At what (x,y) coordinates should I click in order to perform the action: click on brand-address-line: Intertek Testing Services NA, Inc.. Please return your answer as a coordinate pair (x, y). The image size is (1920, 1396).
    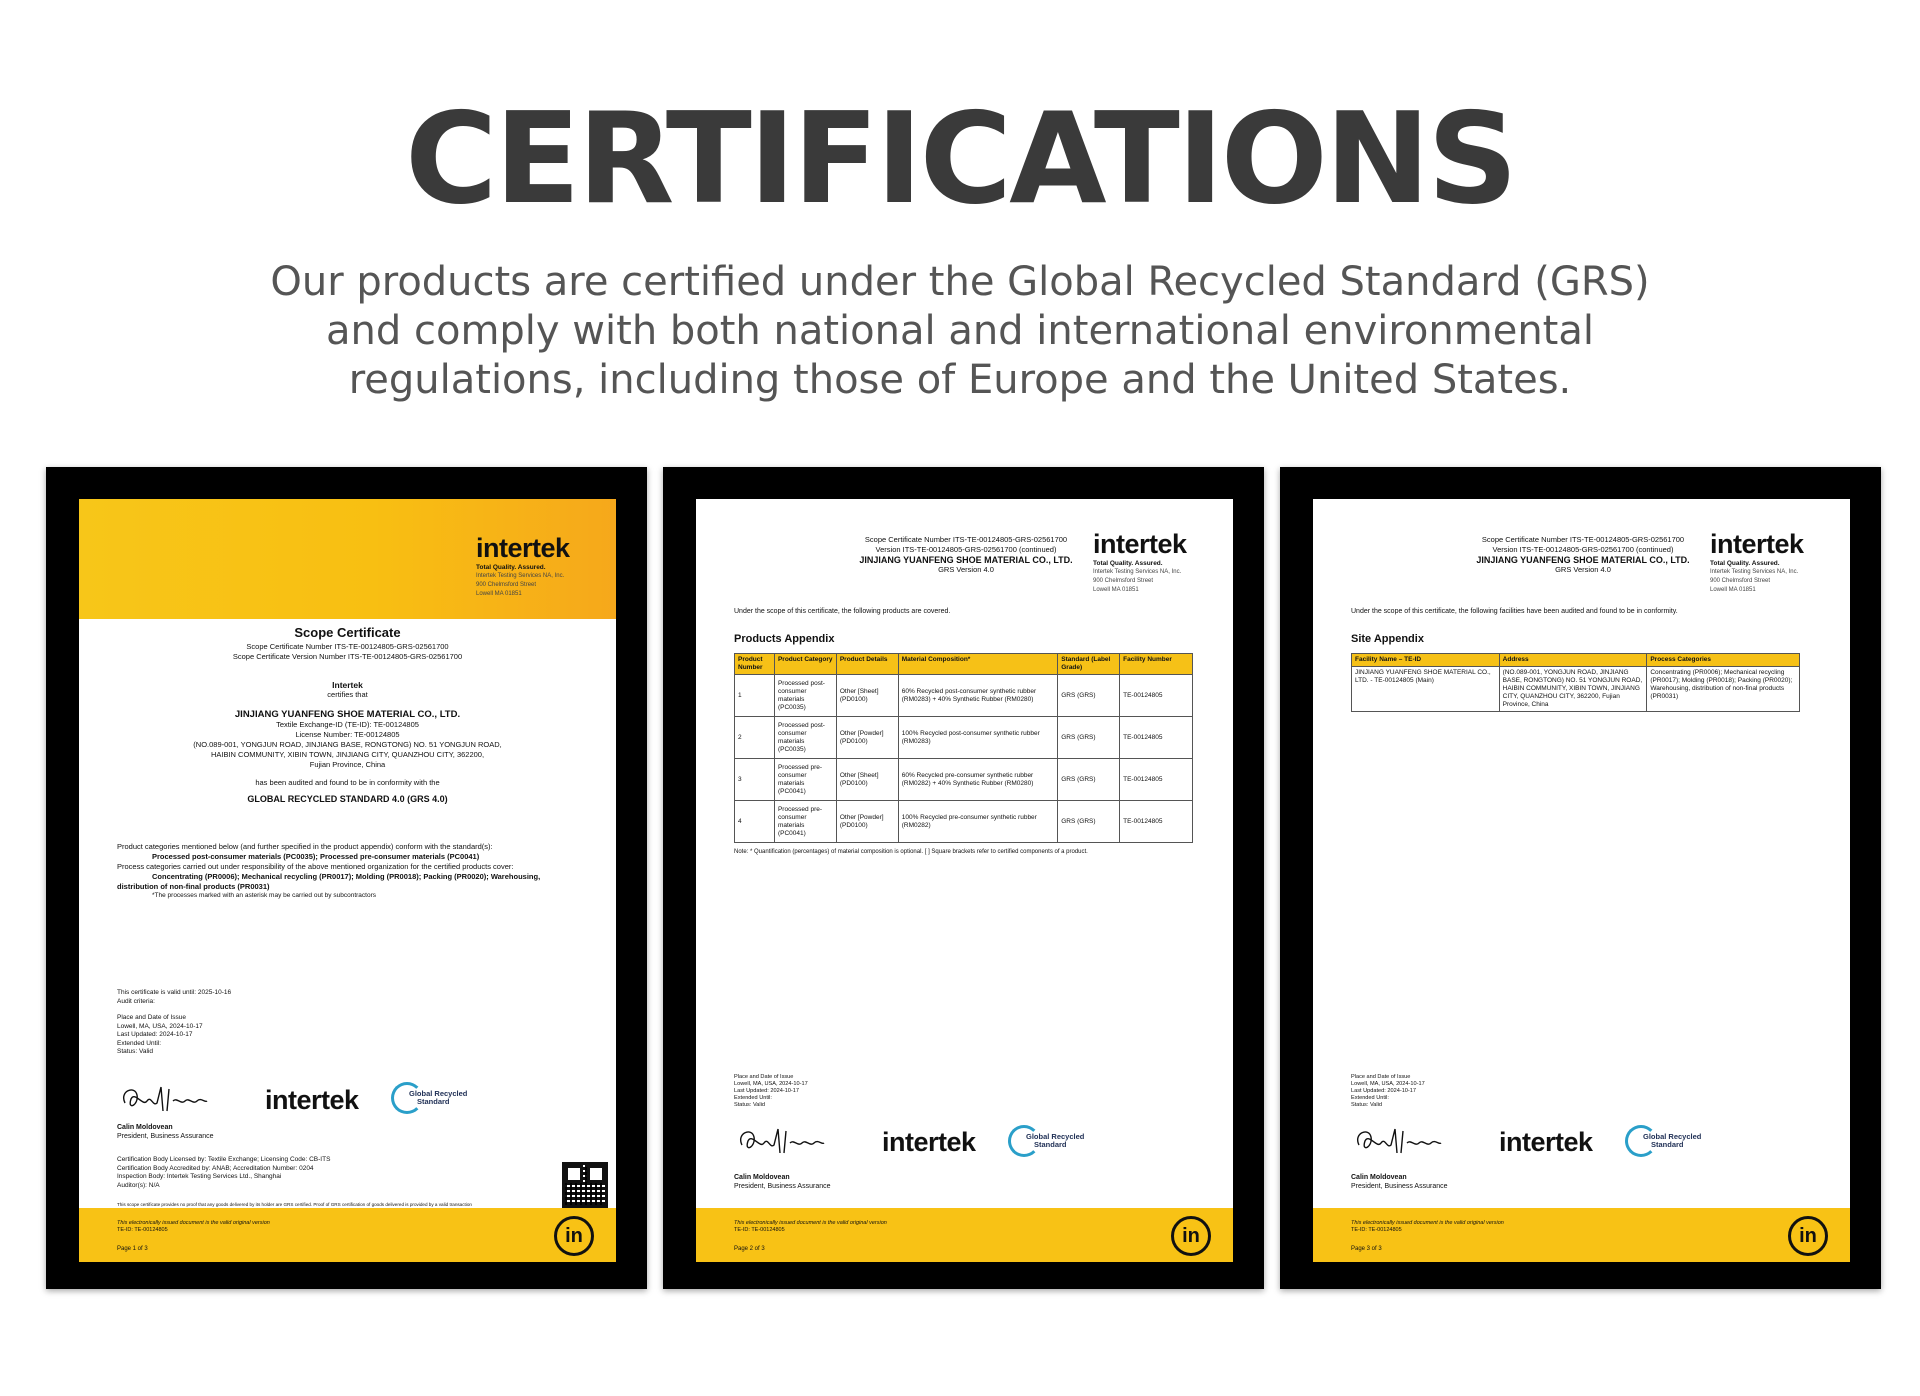
    Looking at the image, I should click on (520, 576).